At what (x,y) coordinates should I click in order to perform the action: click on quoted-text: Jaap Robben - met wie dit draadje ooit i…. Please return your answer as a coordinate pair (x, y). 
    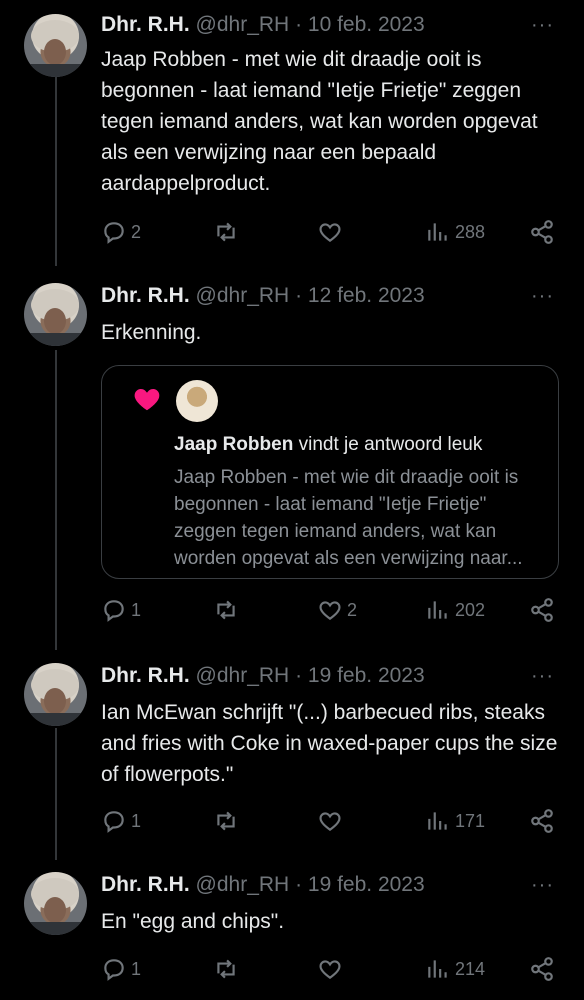
    Looking at the image, I should click on (348, 518).